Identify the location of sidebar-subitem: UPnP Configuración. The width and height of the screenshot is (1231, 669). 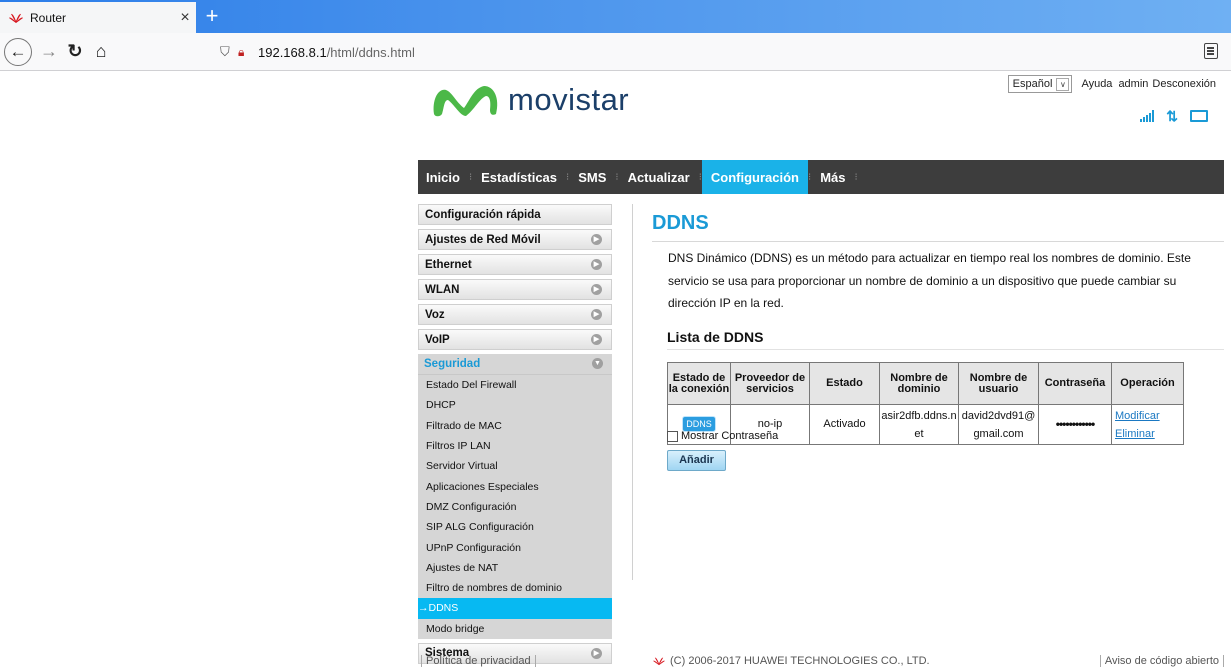
(515, 547).